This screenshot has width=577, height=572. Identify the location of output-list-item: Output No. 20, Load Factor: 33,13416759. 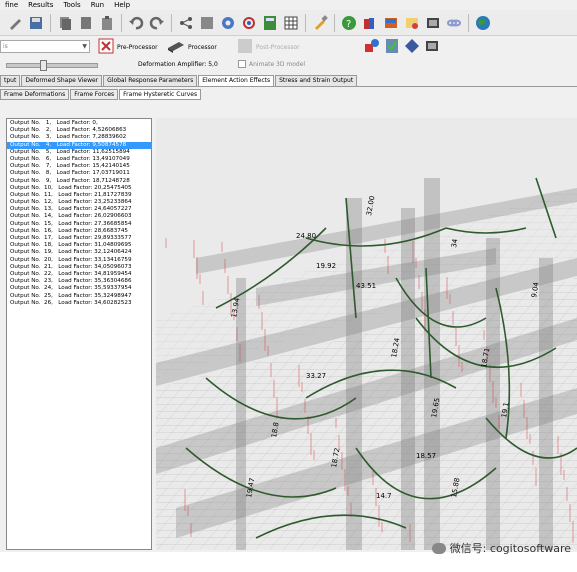
(79, 260).